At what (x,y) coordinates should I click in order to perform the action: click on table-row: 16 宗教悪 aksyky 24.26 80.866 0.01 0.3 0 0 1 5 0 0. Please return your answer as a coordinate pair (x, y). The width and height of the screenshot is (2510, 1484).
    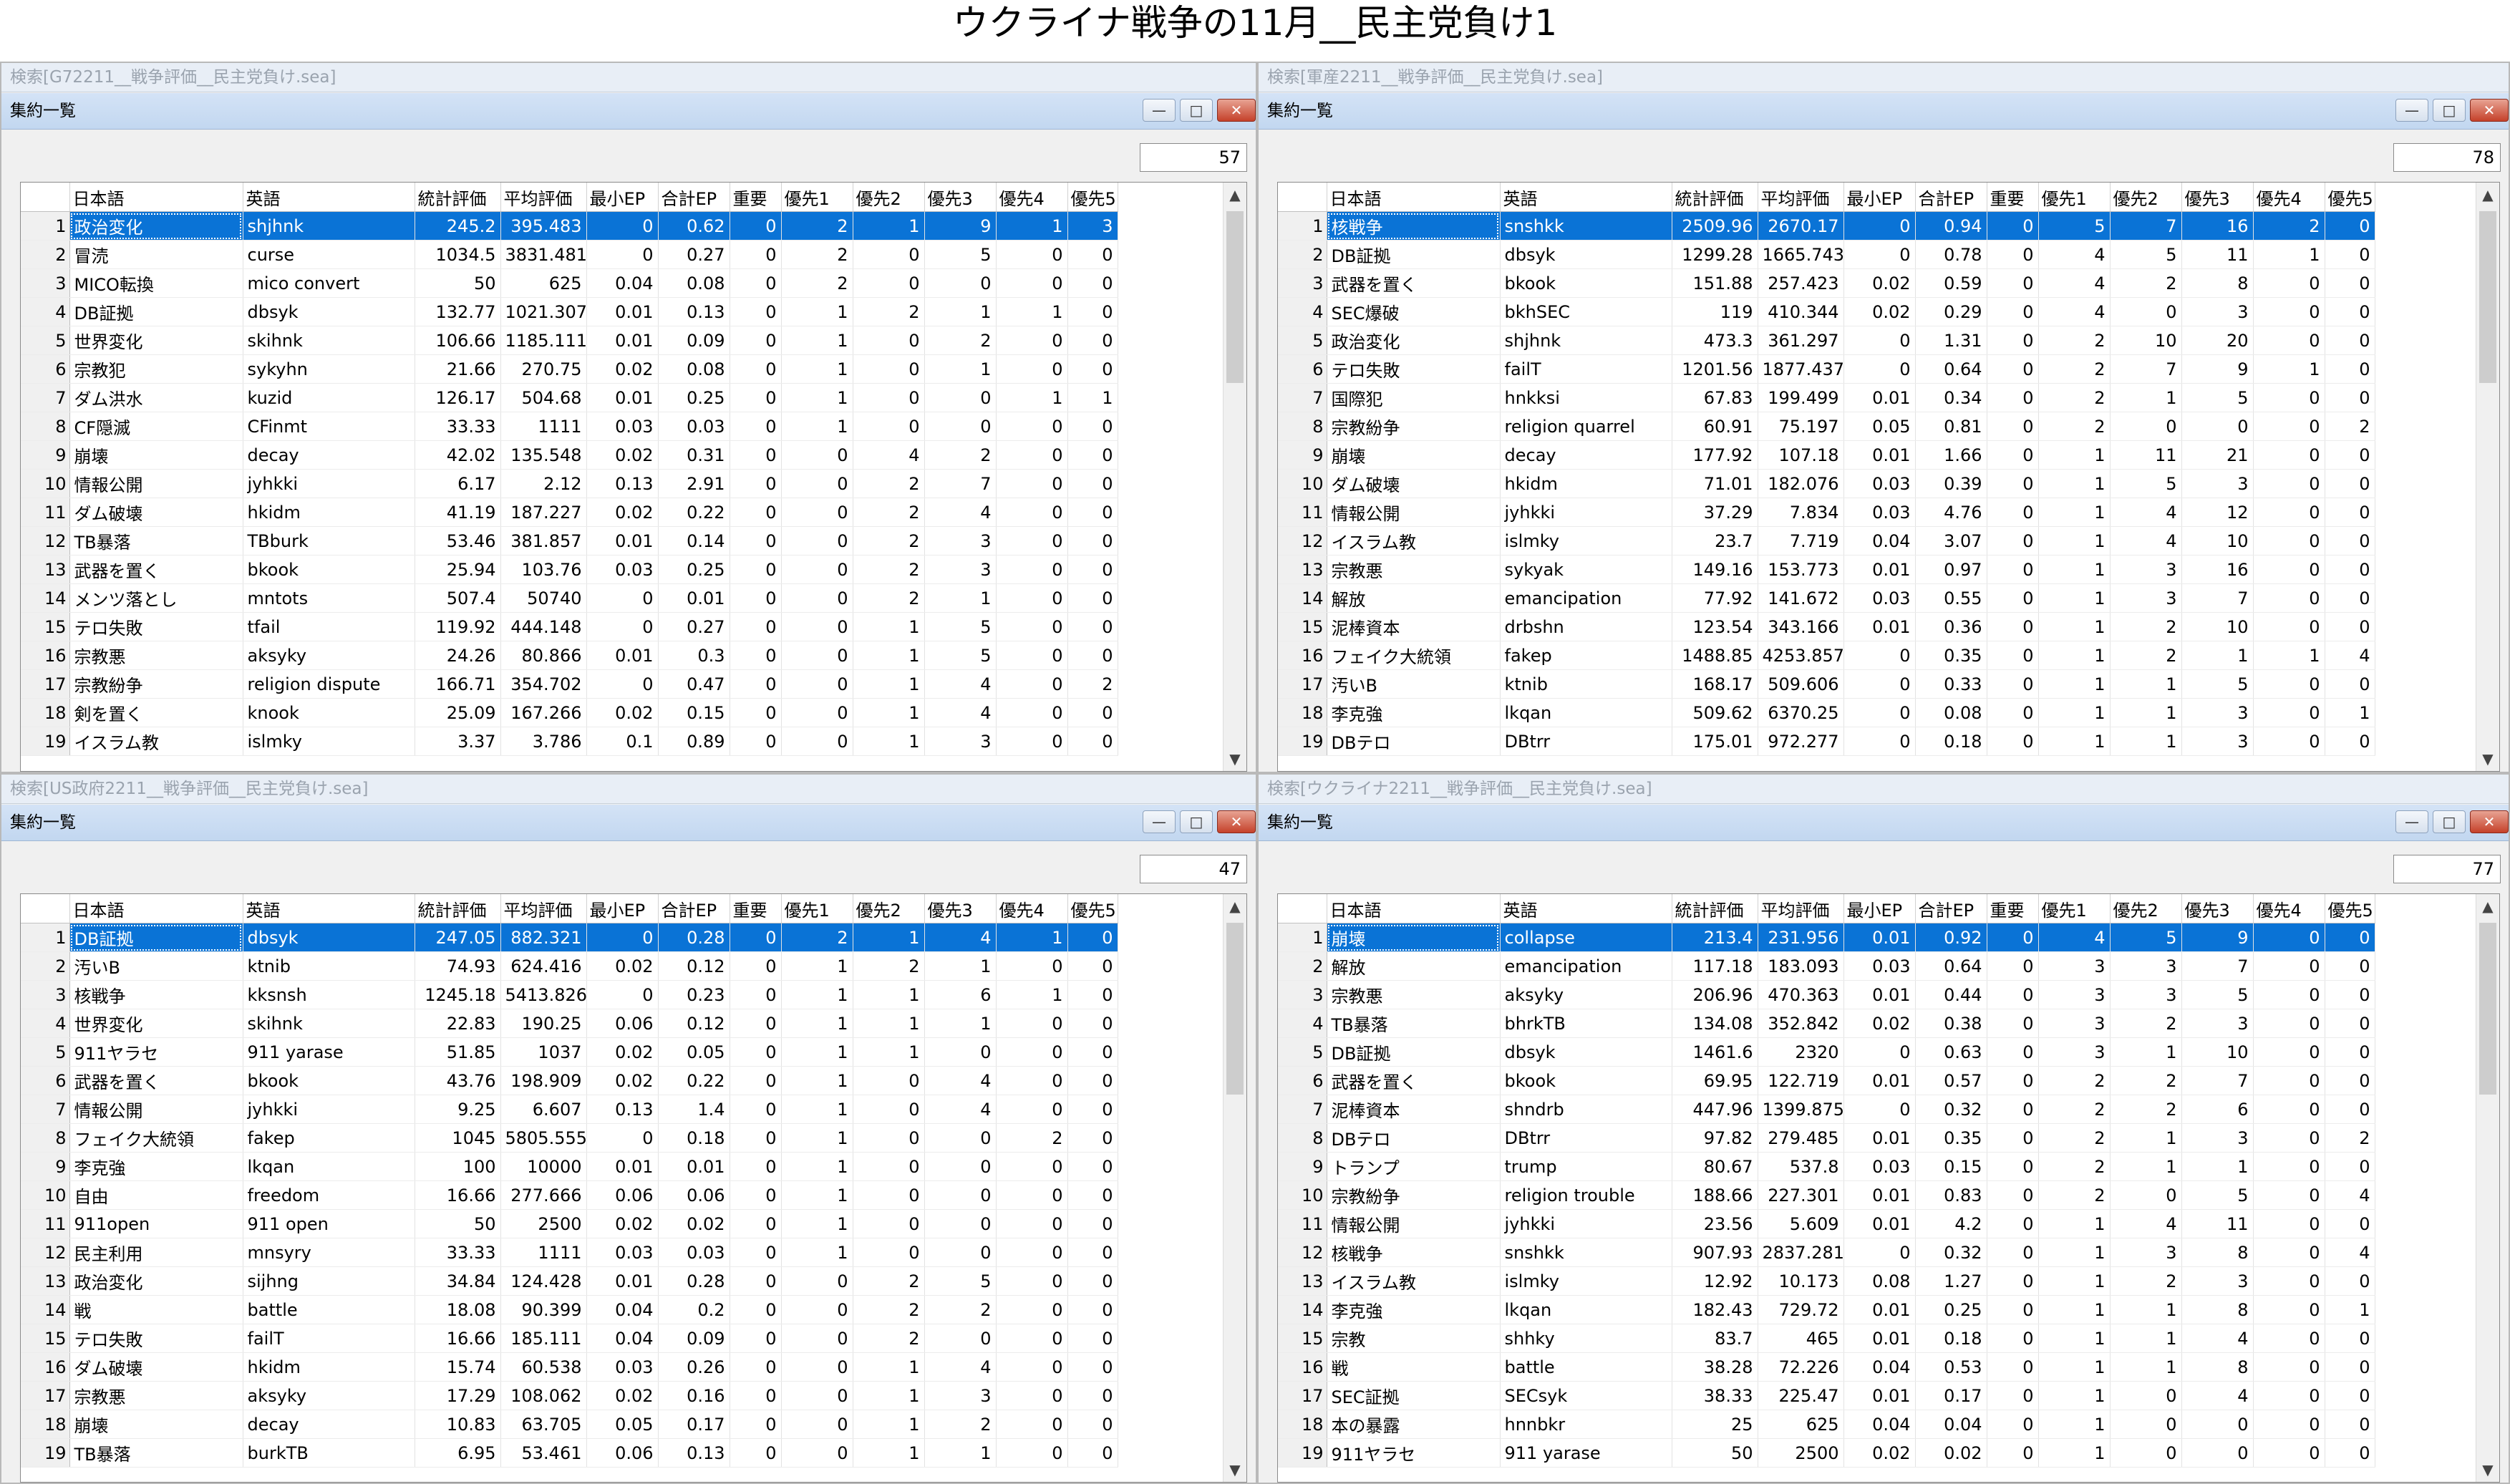
    Looking at the image, I should click on (569, 655).